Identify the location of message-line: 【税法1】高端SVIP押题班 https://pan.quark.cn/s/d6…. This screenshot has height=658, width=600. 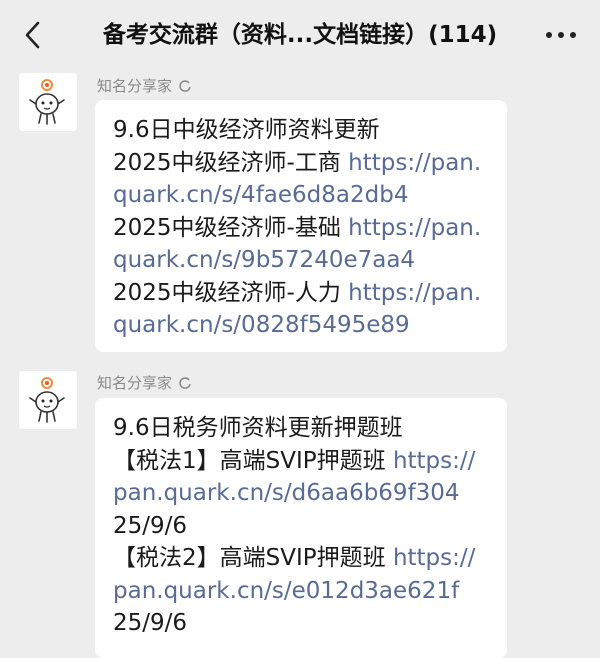
(301, 477).